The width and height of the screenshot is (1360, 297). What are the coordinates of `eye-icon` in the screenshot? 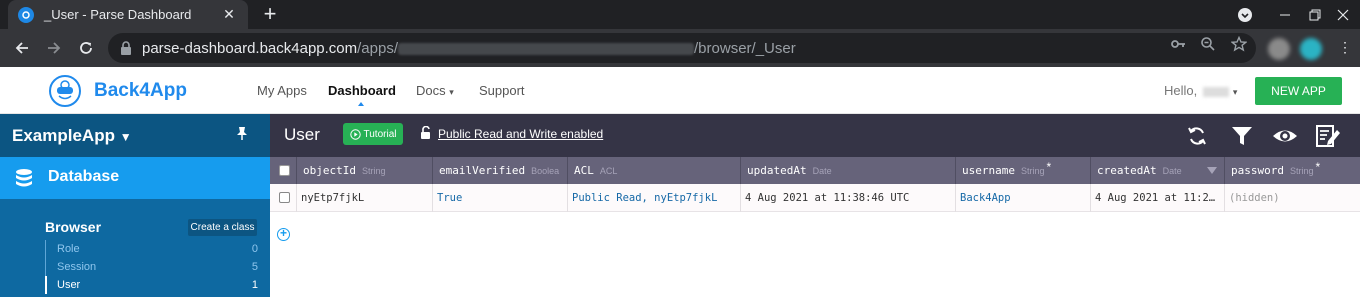 It's located at (1285, 136).